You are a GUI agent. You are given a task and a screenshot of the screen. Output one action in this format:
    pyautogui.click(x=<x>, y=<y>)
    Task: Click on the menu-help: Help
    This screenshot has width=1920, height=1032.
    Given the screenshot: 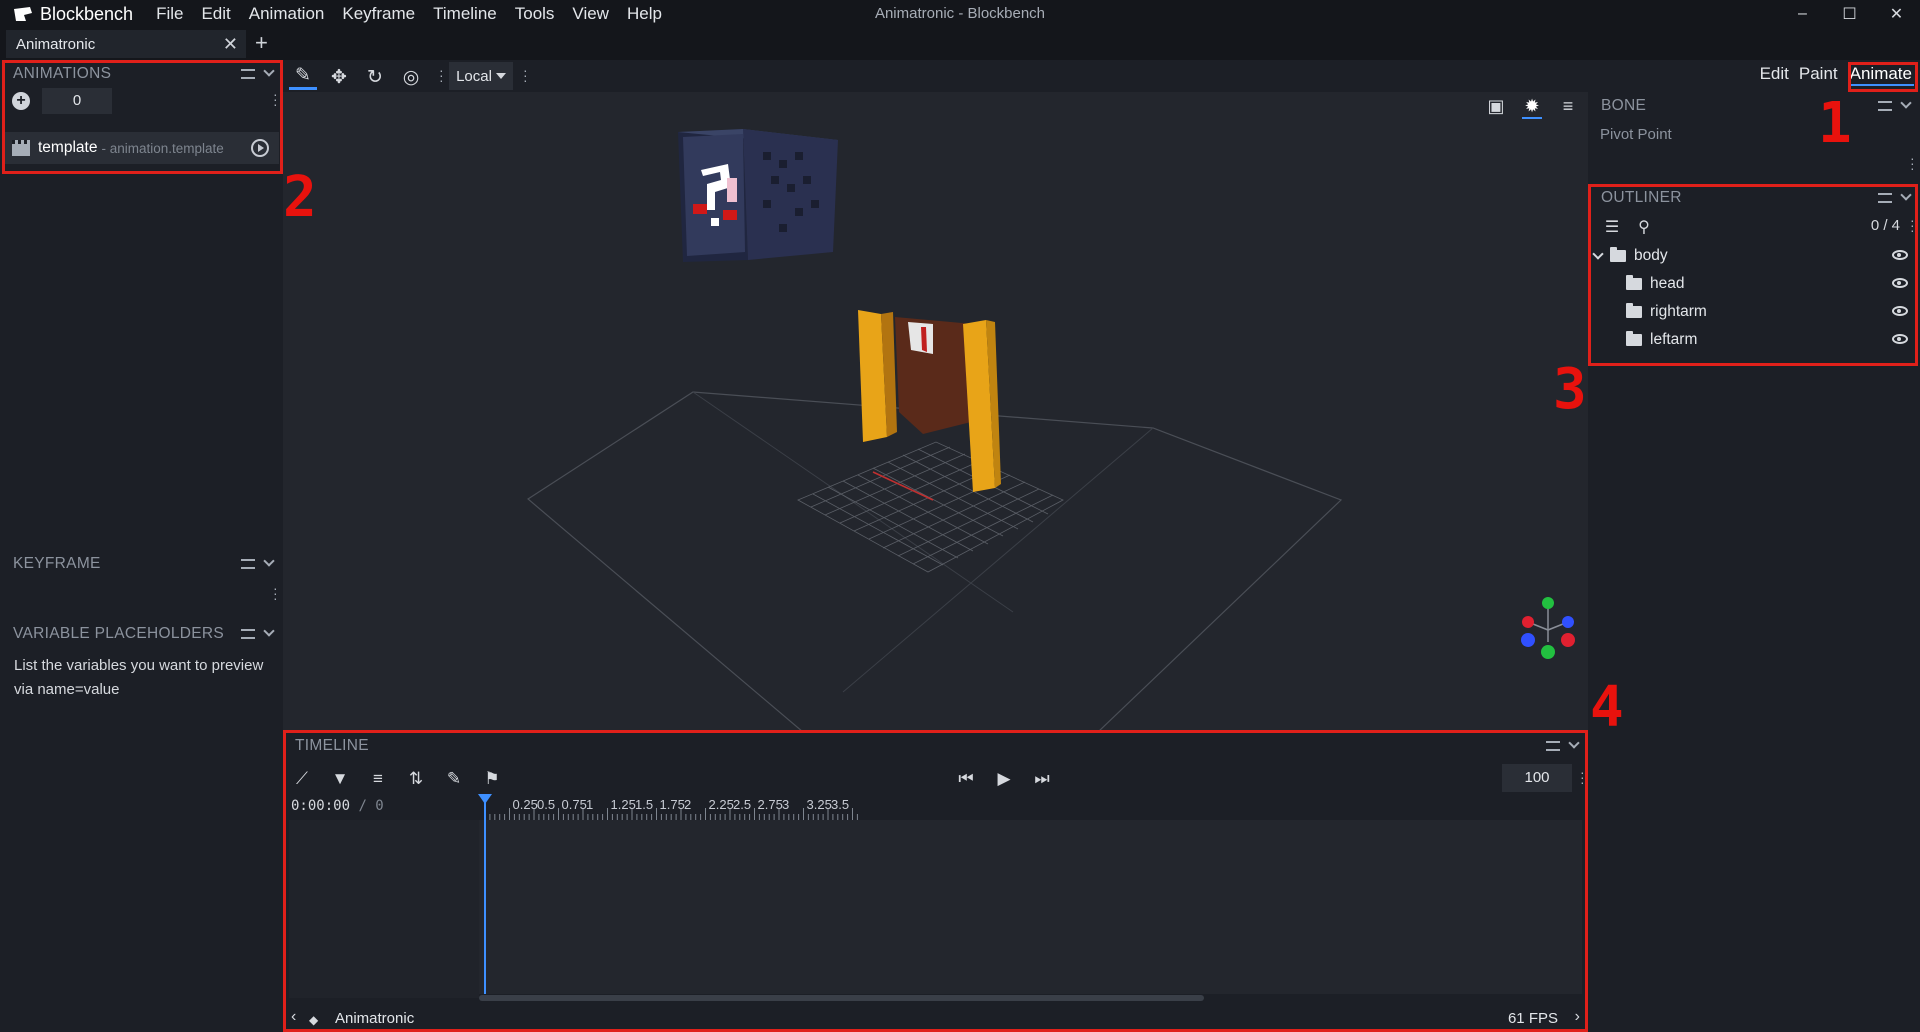 What is the action you would take?
    pyautogui.click(x=644, y=14)
    